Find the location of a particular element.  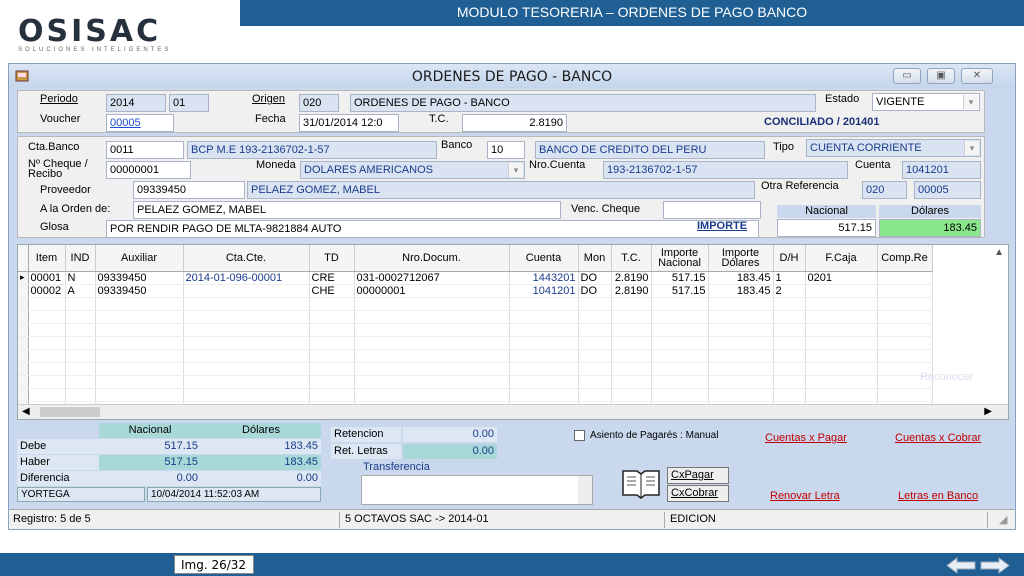

periodo-year-field: 2014 is located at coordinates (136, 103).